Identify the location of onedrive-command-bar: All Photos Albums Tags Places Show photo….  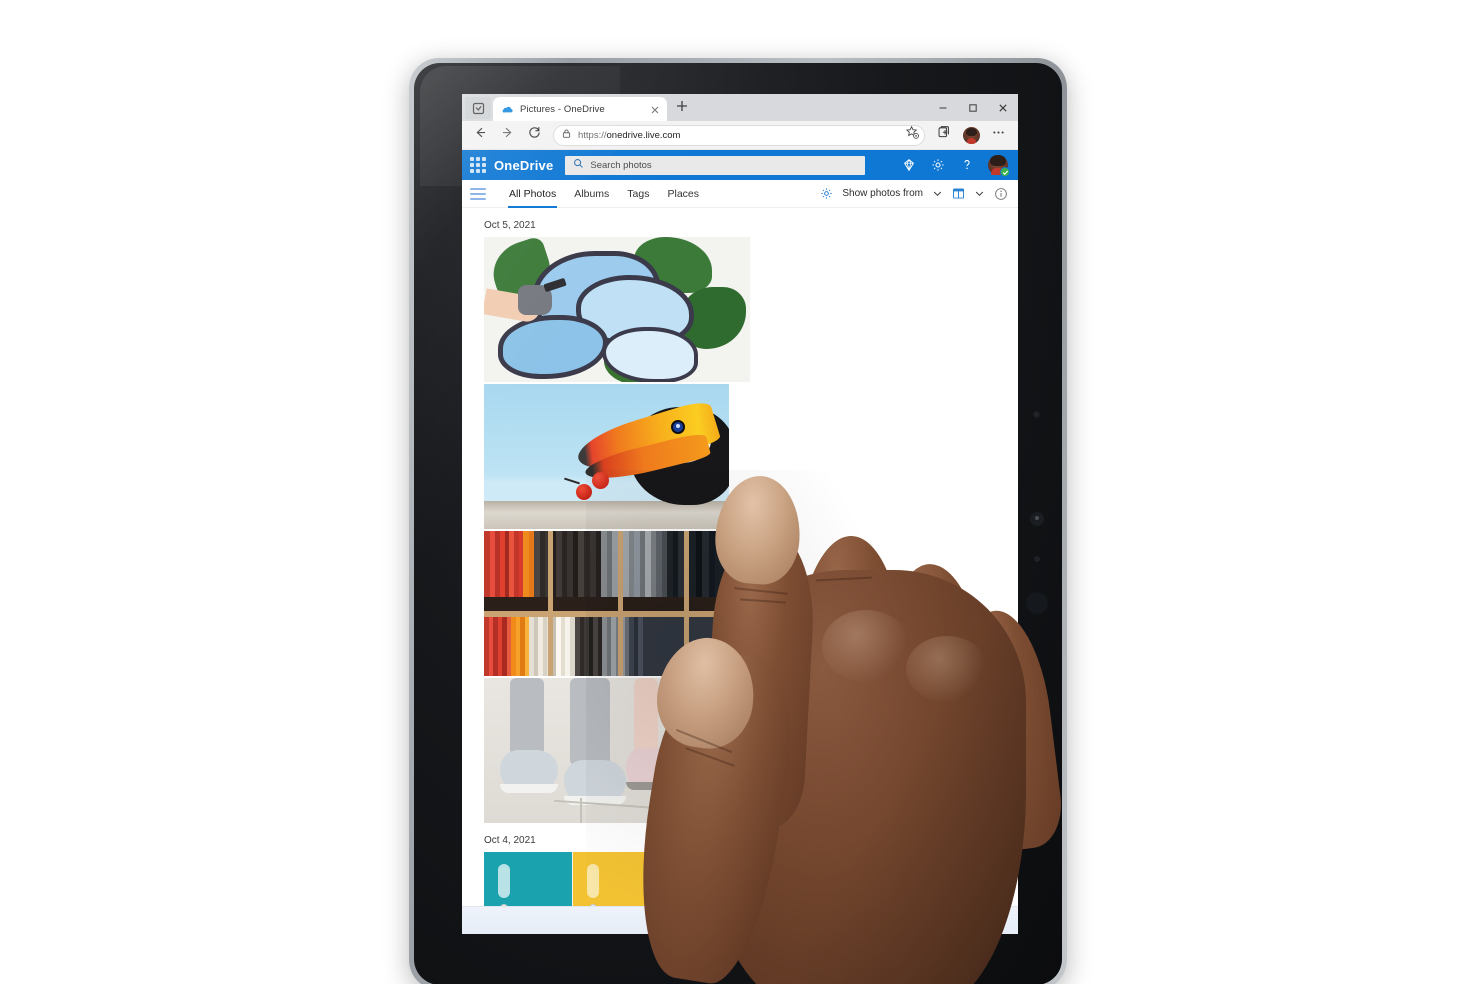
(740, 194).